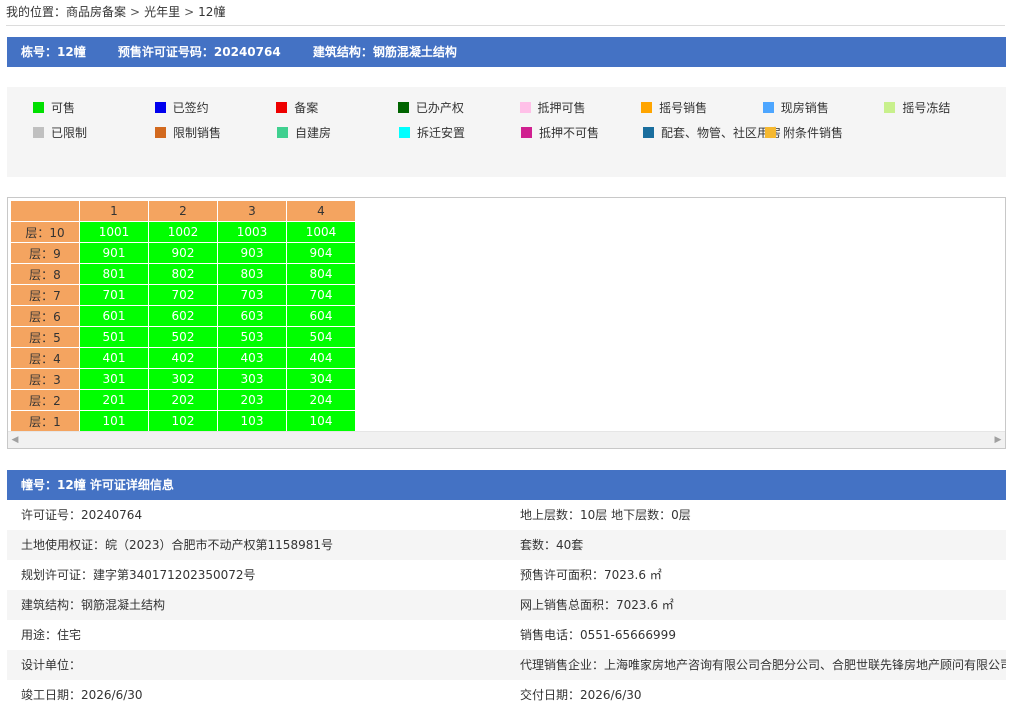 The width and height of the screenshot is (1009, 717). Describe the element at coordinates (69, 133) in the screenshot. I see `legend-label: 已限制` at that location.